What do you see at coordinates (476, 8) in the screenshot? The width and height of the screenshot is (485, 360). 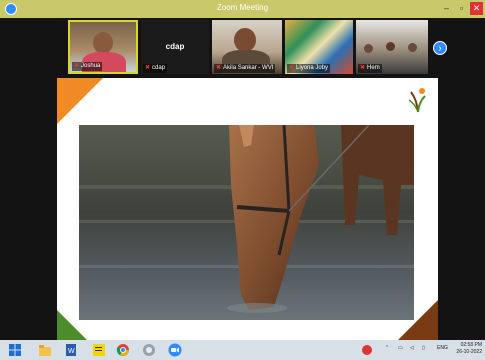 I see `close-button: ✕` at bounding box center [476, 8].